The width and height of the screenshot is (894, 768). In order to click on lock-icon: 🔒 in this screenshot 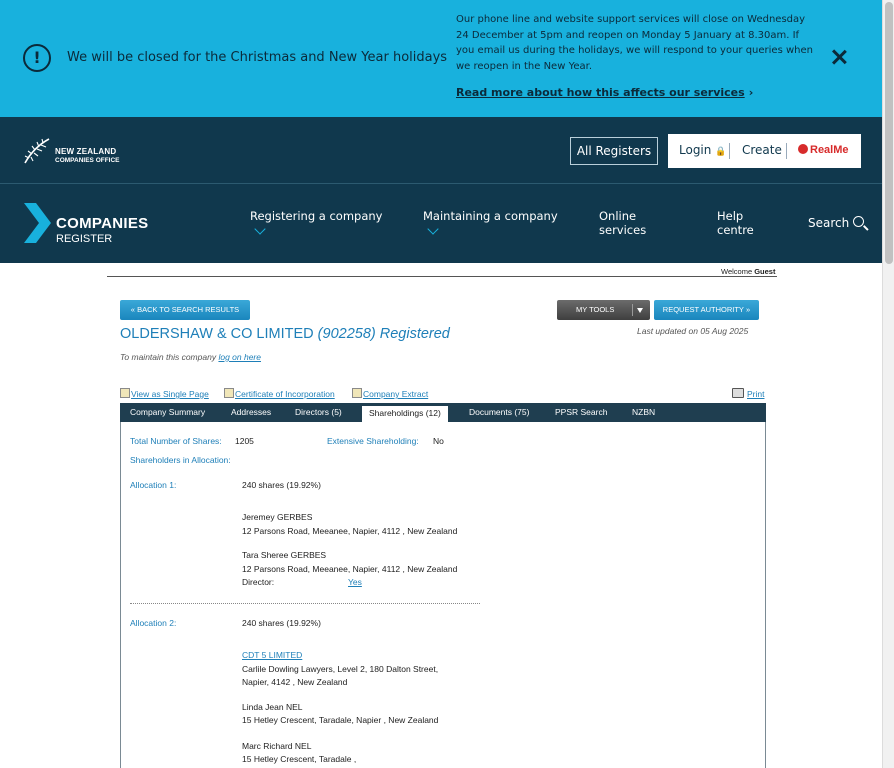, I will do `click(721, 152)`.